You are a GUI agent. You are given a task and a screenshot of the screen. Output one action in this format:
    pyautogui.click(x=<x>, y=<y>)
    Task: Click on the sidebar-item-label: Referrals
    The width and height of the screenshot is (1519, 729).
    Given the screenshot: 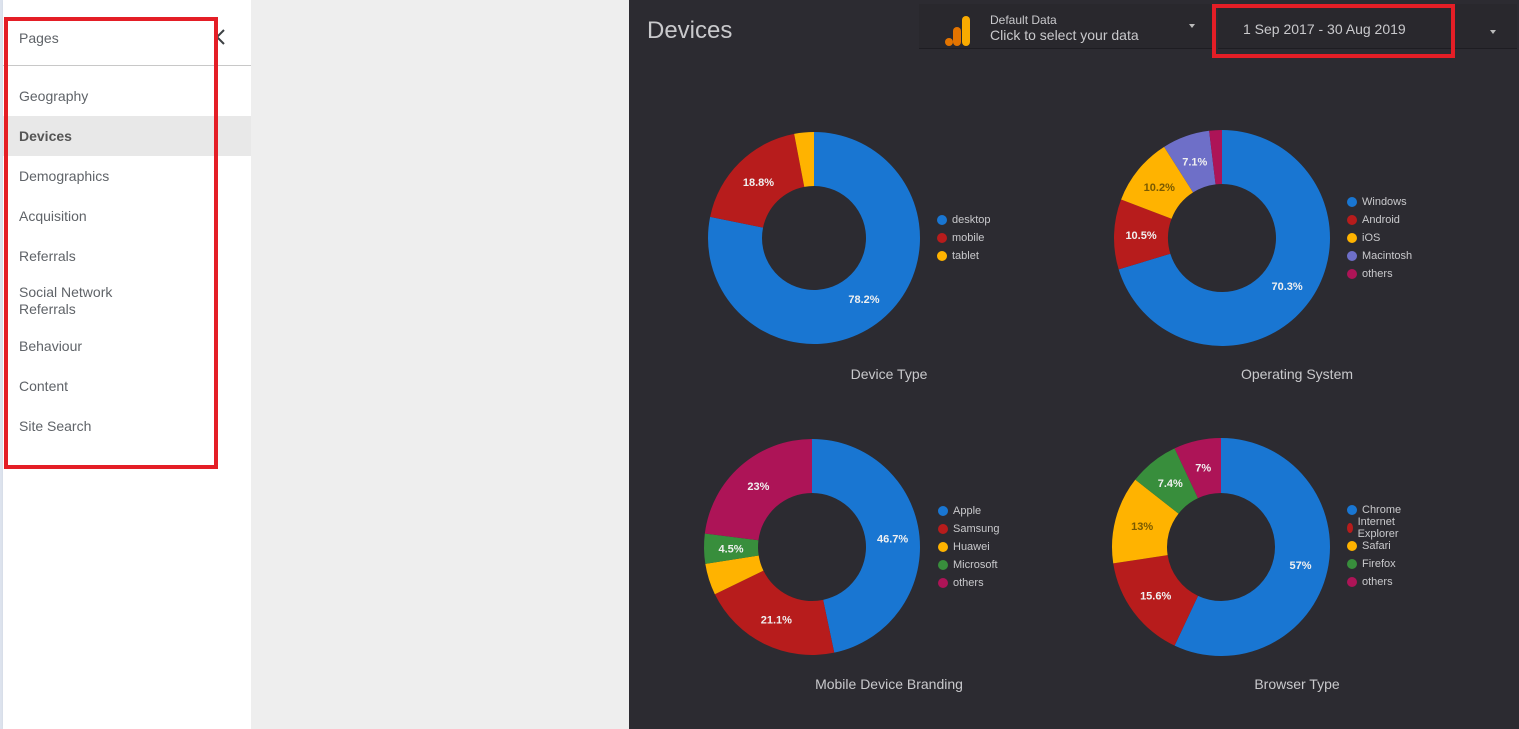 What is the action you would take?
    pyautogui.click(x=47, y=256)
    